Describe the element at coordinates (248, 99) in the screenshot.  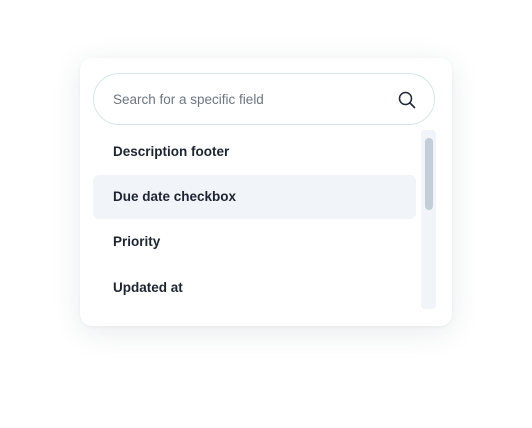
I see `search-input` at that location.